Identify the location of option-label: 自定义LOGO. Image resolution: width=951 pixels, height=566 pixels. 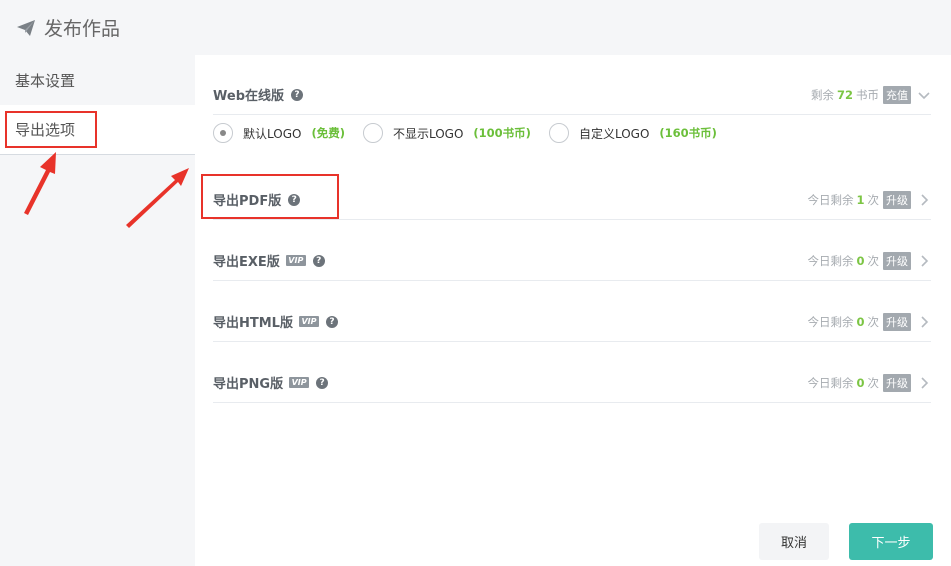
(614, 133).